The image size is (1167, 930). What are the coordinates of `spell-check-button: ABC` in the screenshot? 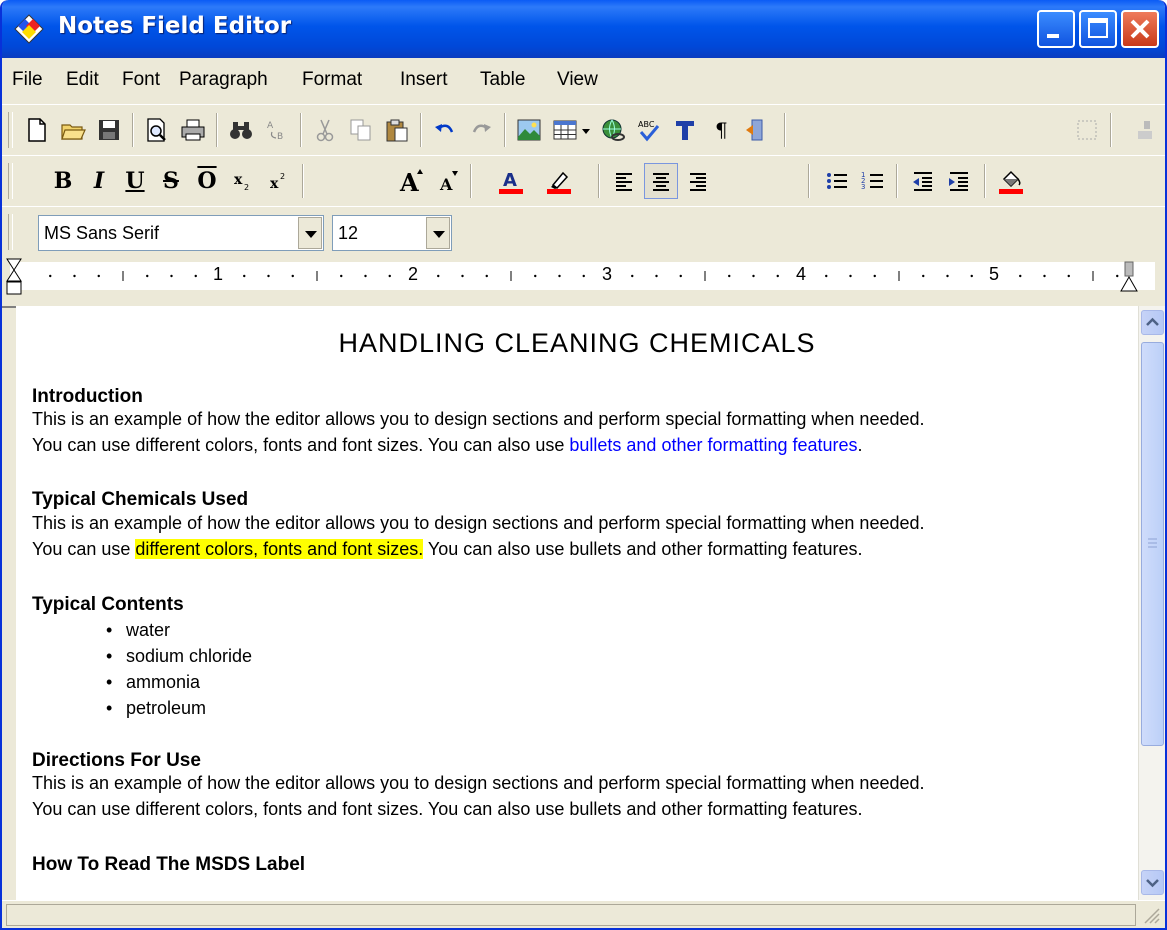 It's located at (649, 130).